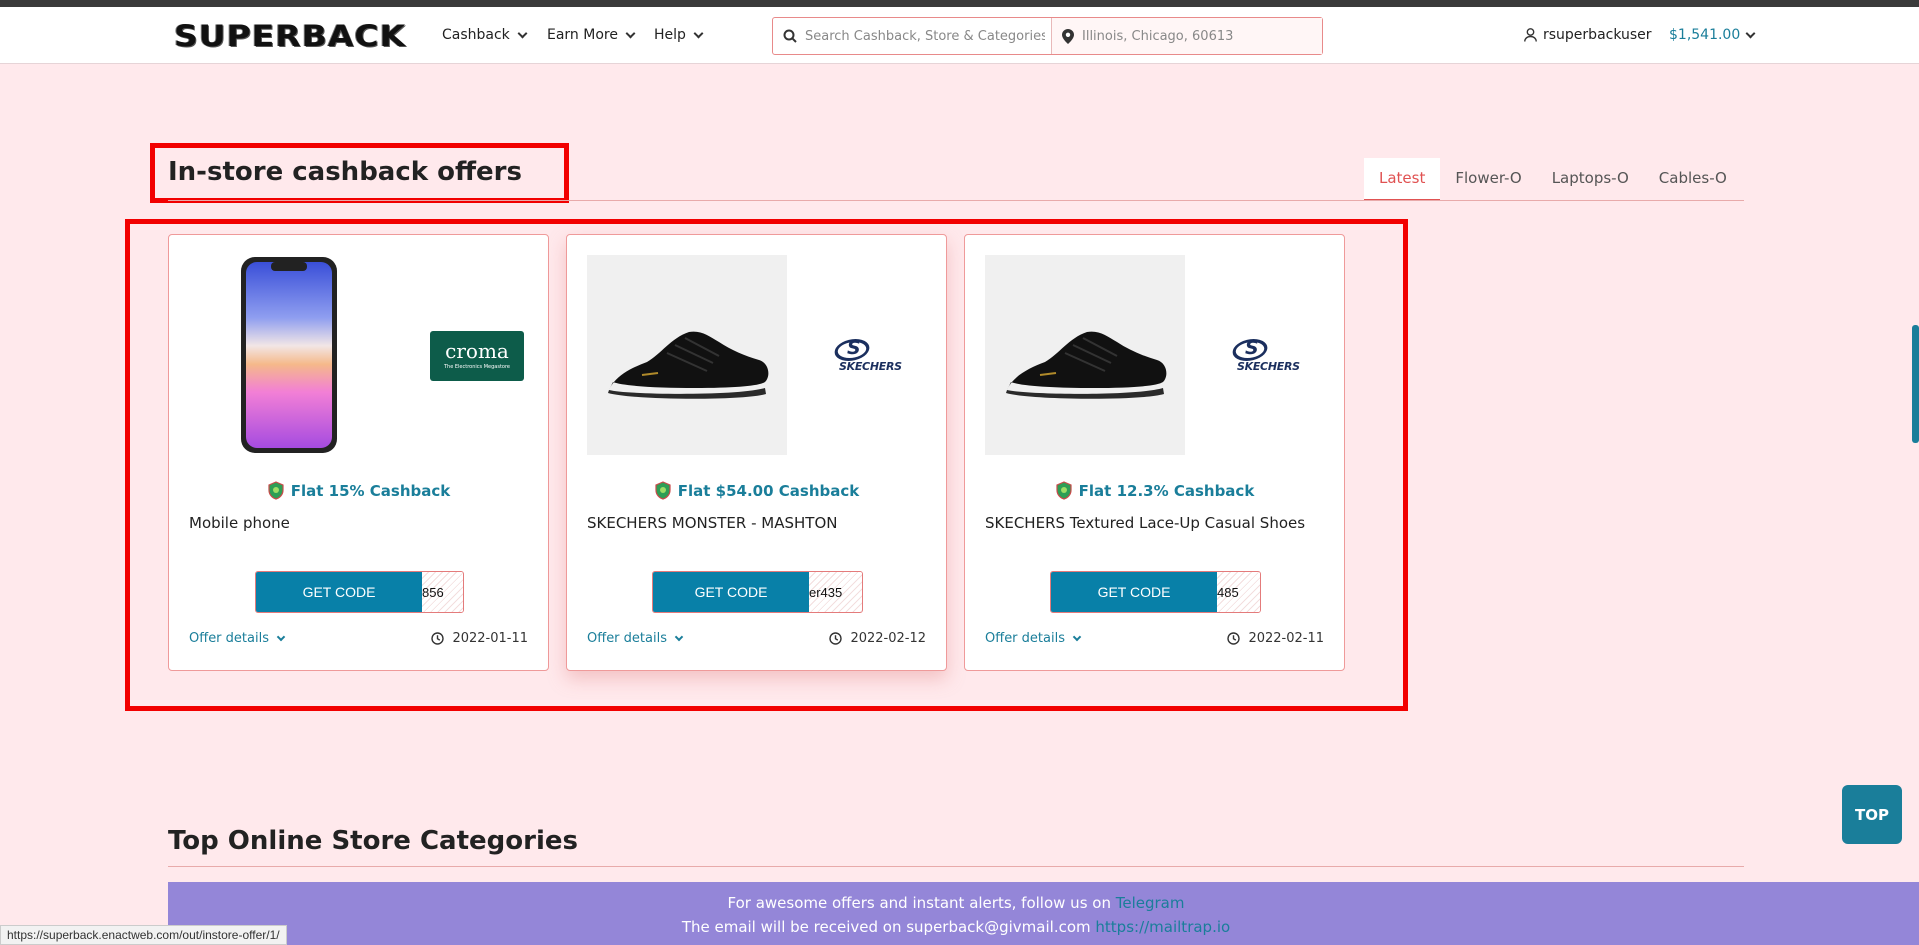 The width and height of the screenshot is (1919, 945). I want to click on tab-flower-o: Flower-O, so click(1488, 179).